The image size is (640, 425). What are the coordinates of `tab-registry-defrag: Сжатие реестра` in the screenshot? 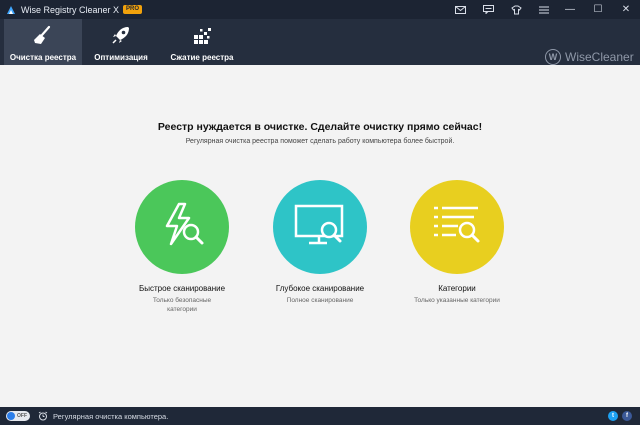 It's located at (202, 42).